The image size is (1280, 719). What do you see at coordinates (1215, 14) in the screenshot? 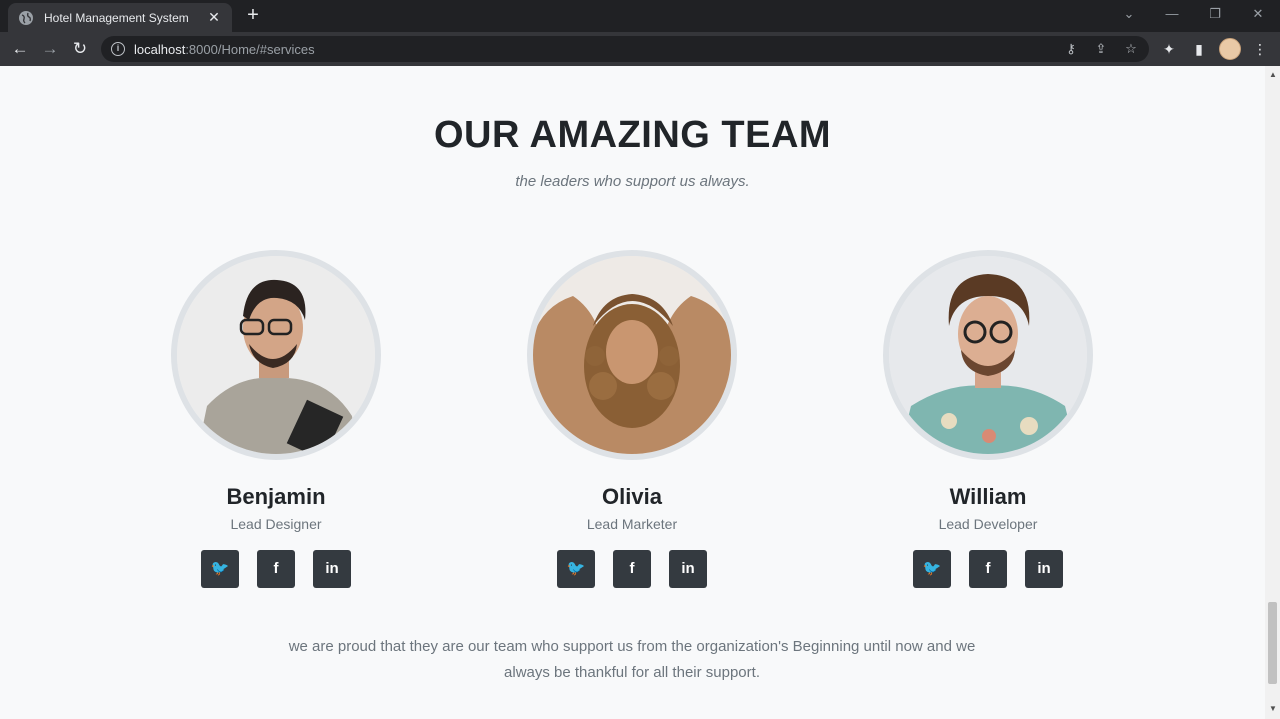
I see `restore-icon: ❐` at bounding box center [1215, 14].